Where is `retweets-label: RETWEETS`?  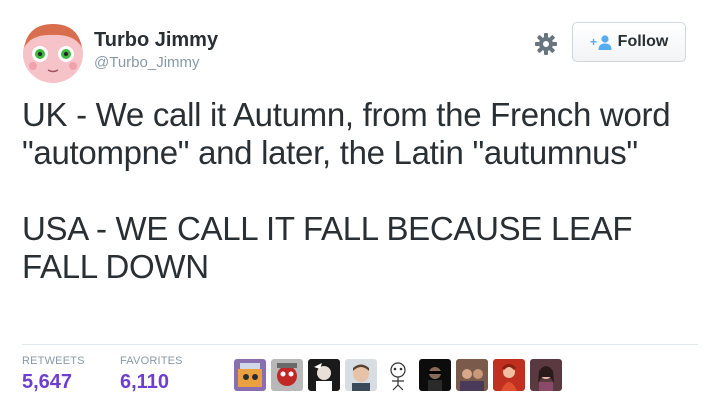 retweets-label: RETWEETS is located at coordinates (53, 361).